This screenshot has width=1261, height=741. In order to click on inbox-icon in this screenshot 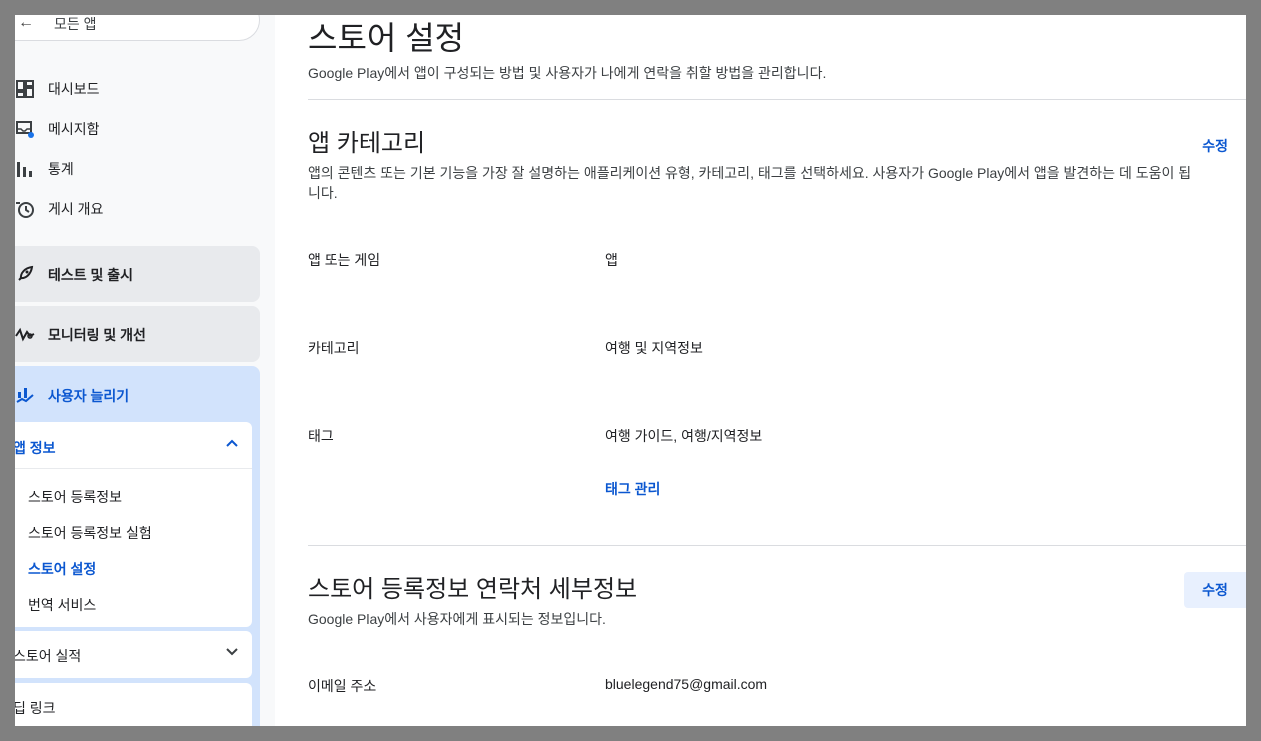, I will do `click(25, 129)`.